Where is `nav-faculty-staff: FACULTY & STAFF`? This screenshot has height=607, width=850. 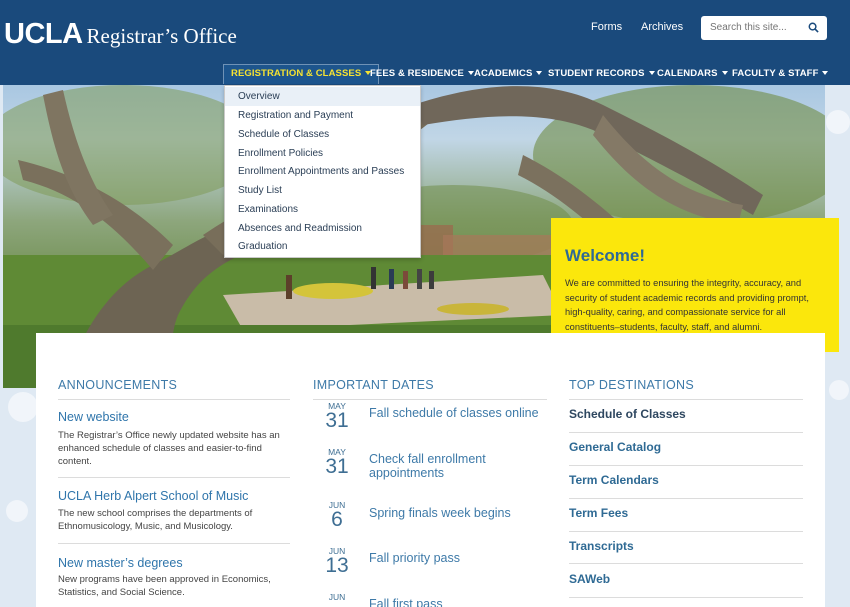 nav-faculty-staff: FACULTY & STAFF is located at coordinates (780, 74).